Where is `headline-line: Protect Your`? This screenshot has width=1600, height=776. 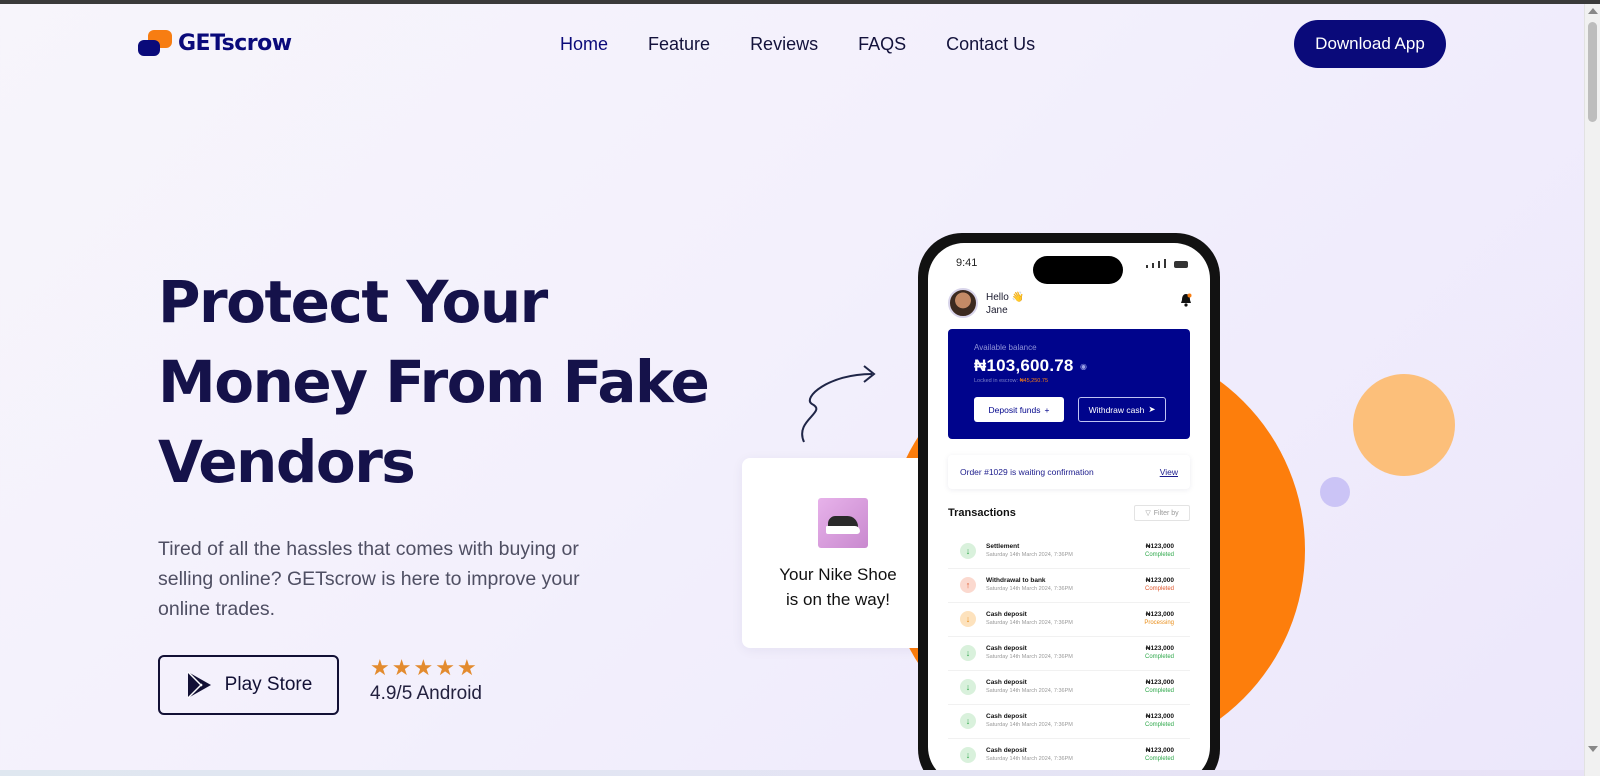
headline-line: Protect Your is located at coordinates (353, 302).